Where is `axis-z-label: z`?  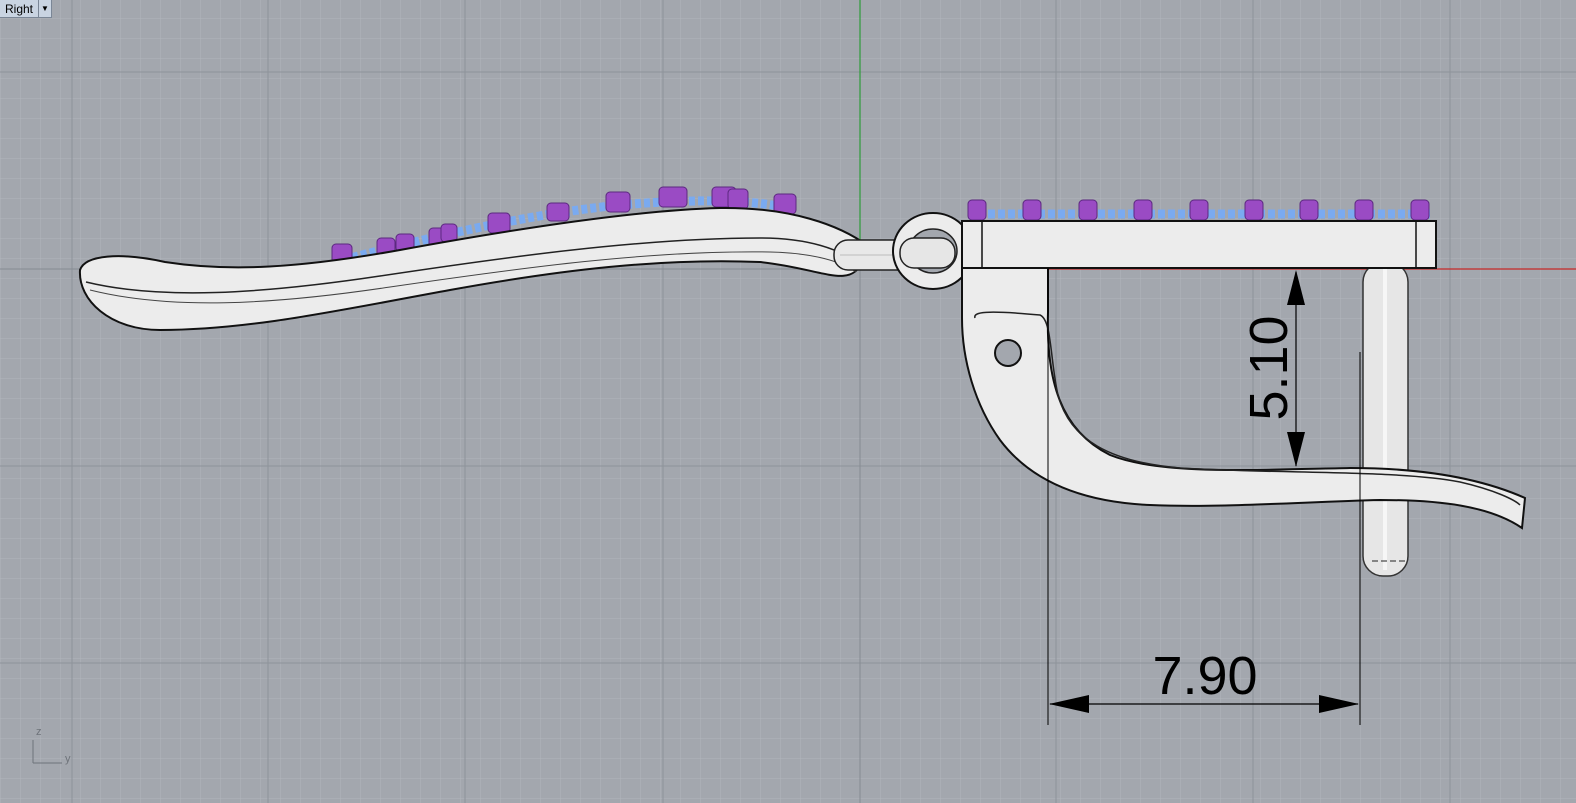 axis-z-label: z is located at coordinates (39, 732).